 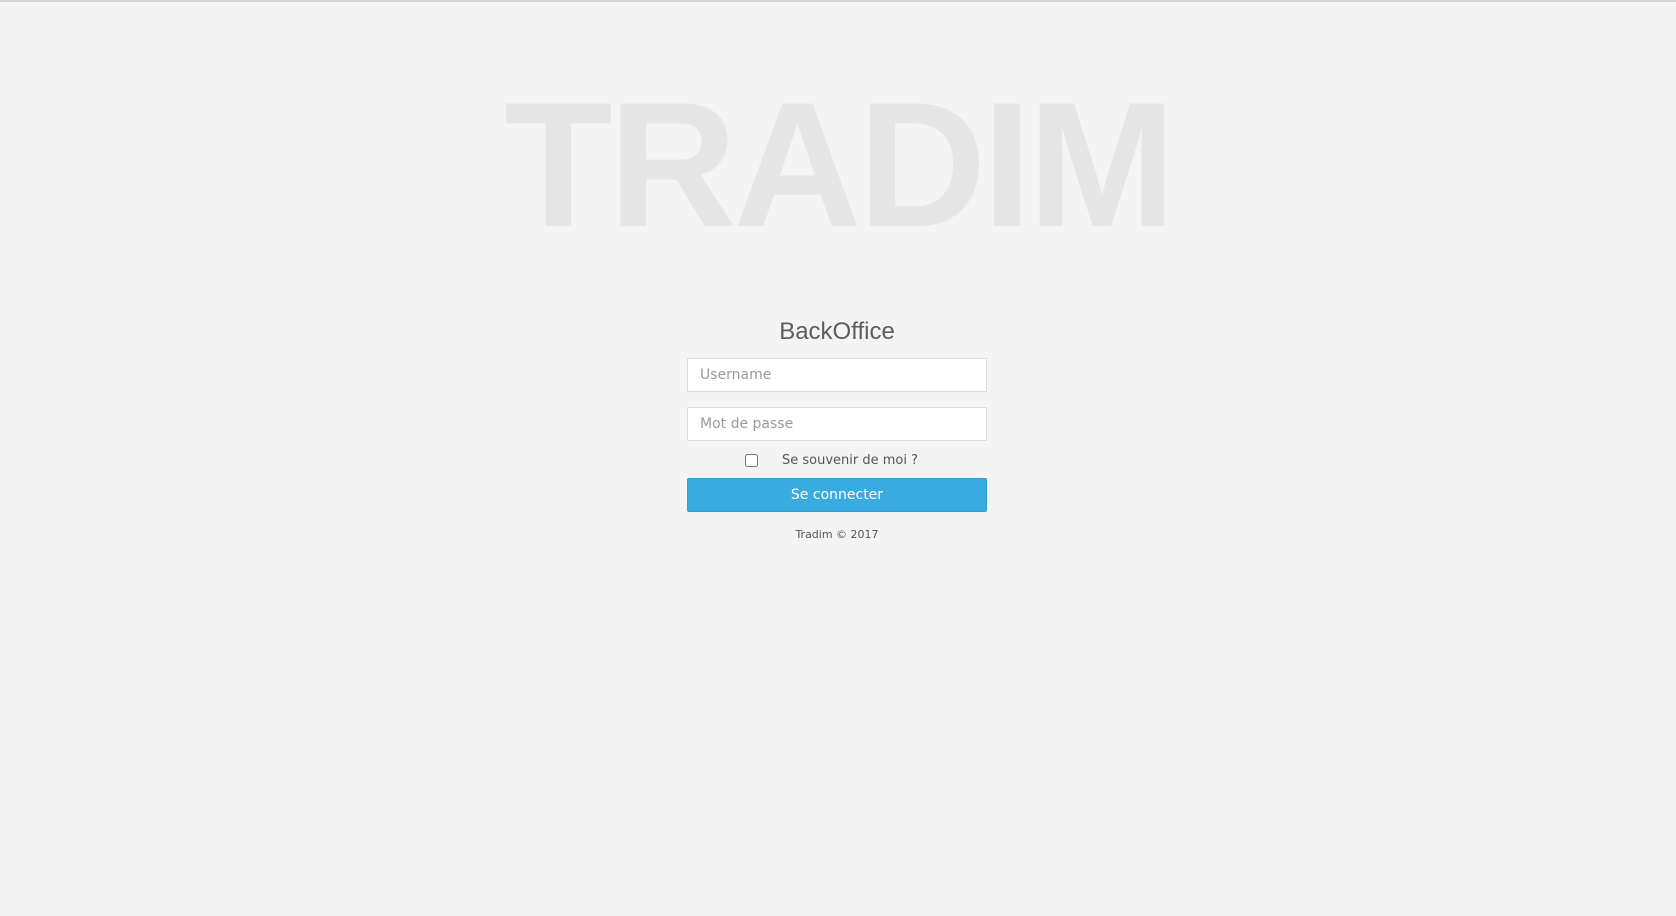 I want to click on login-button: Se connecter, so click(x=837, y=495).